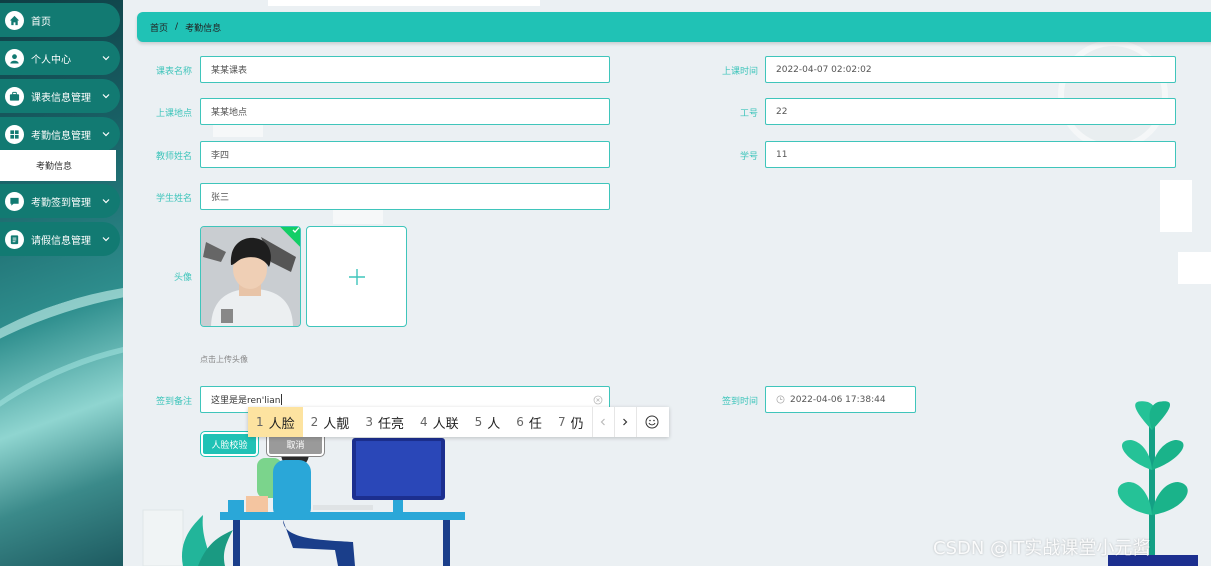 The image size is (1211, 566). I want to click on text-cursor, so click(282, 399).